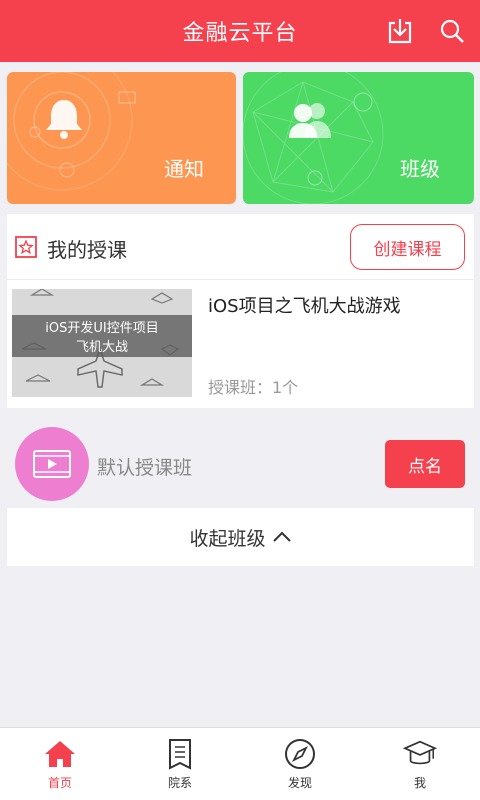  Describe the element at coordinates (102, 328) in the screenshot. I see `thumbnail-caption-line1: iOS开发UI控件项目` at that location.